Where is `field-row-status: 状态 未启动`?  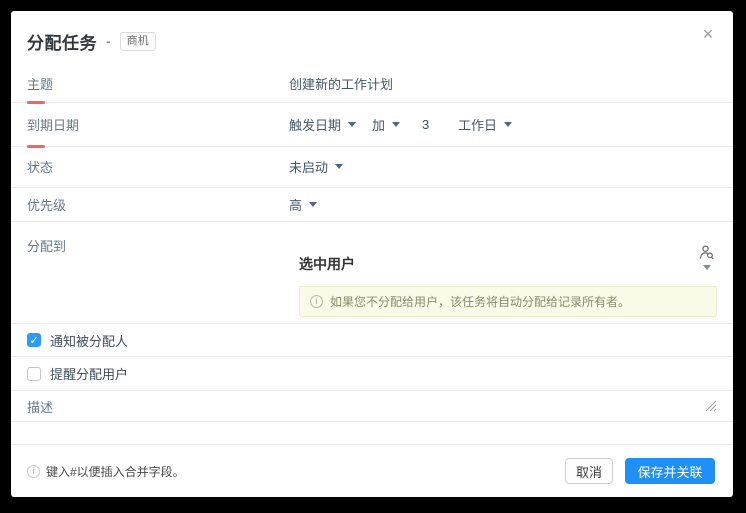
field-row-status: 状态 未启动 is located at coordinates (372, 167).